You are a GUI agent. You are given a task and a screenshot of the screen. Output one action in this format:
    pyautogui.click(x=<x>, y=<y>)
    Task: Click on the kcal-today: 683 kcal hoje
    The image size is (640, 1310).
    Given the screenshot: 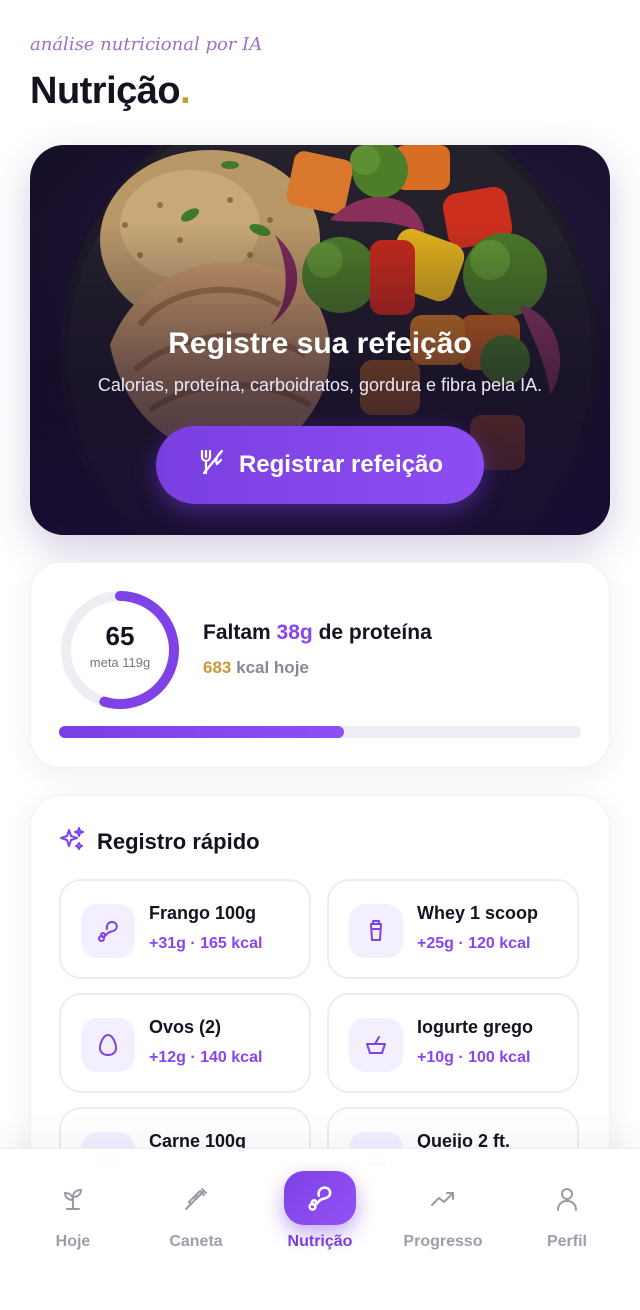 What is the action you would take?
    pyautogui.click(x=256, y=668)
    